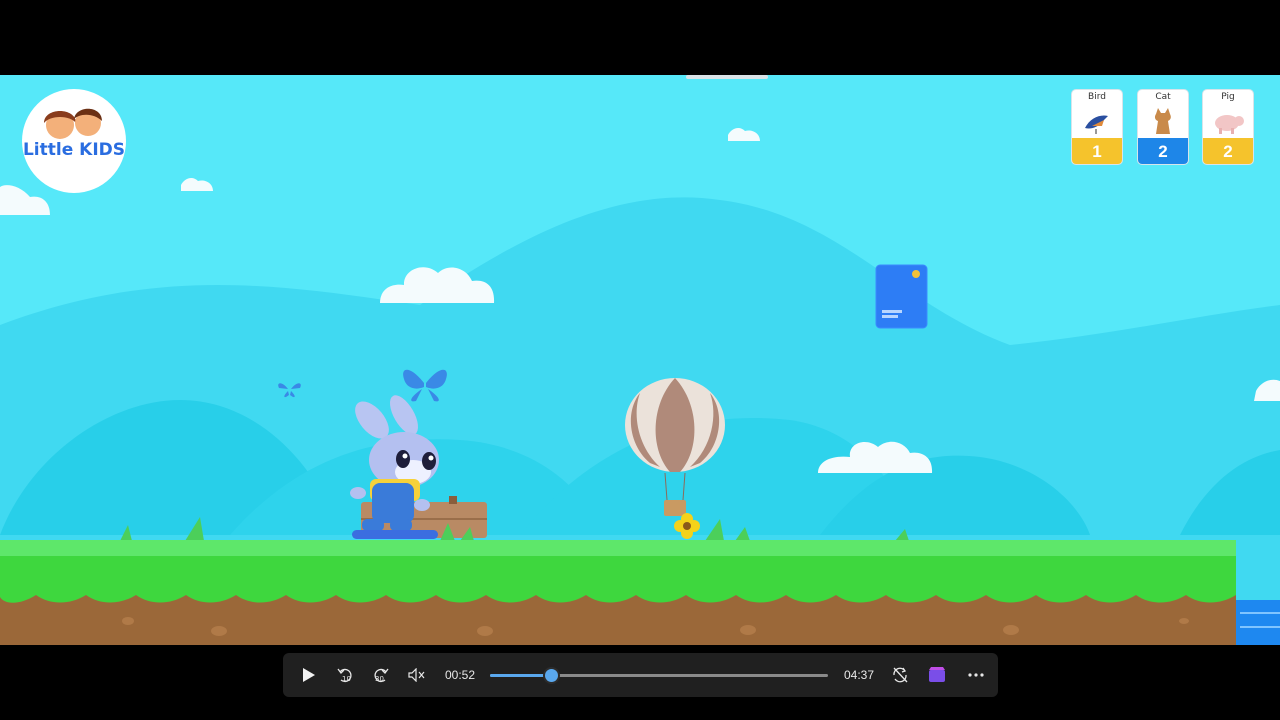  I want to click on forward-30-icon: 30, so click(381, 675).